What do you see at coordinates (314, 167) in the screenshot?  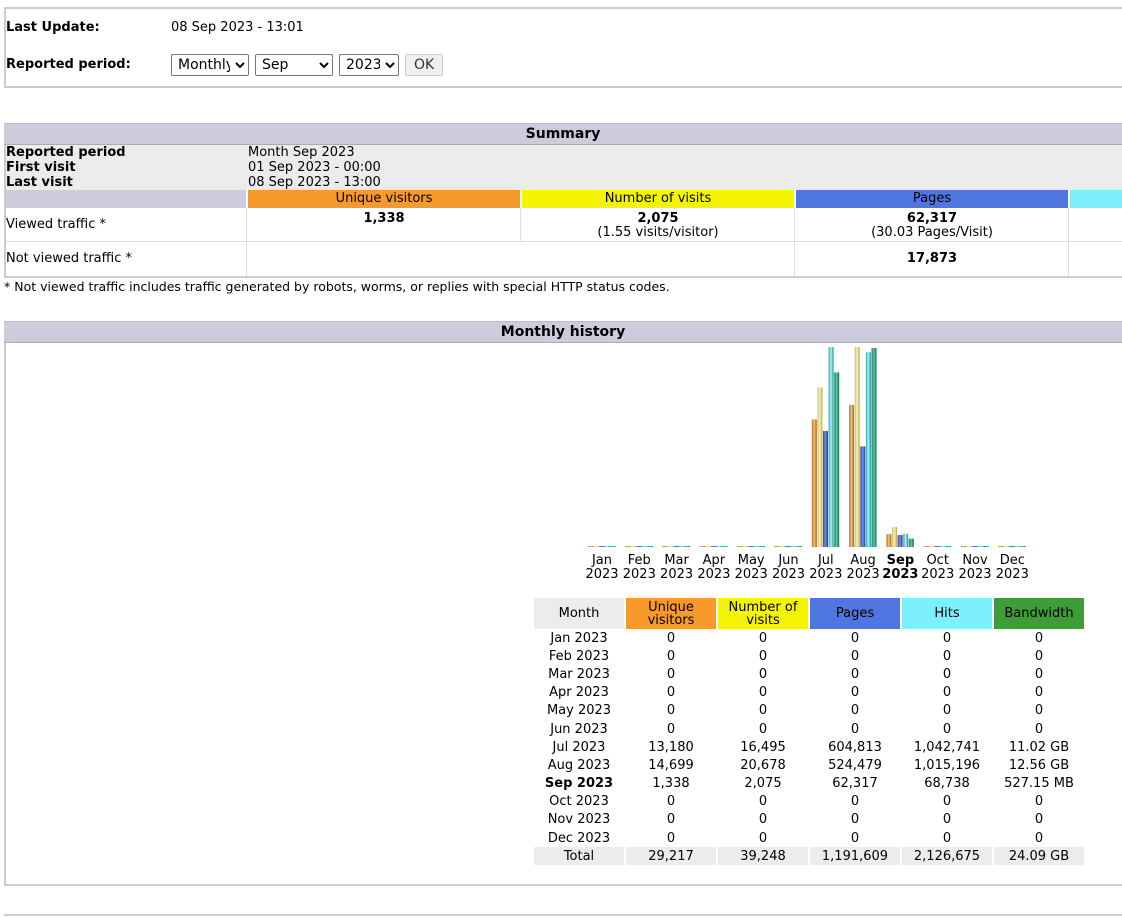 I see `first-visit-value: 01 Sep 2023 - 00:00` at bounding box center [314, 167].